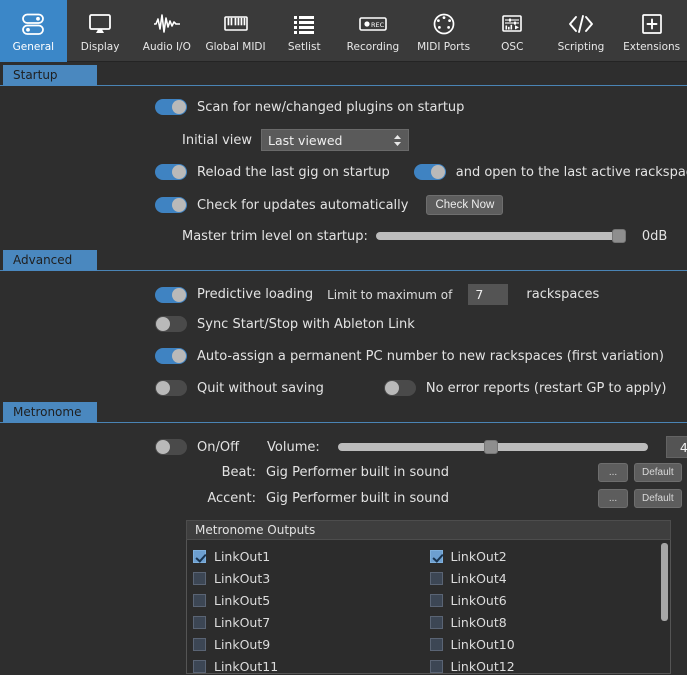 The height and width of the screenshot is (675, 687). Describe the element at coordinates (171, 356) in the screenshot. I see `auto-assign-pc-toggle` at that location.